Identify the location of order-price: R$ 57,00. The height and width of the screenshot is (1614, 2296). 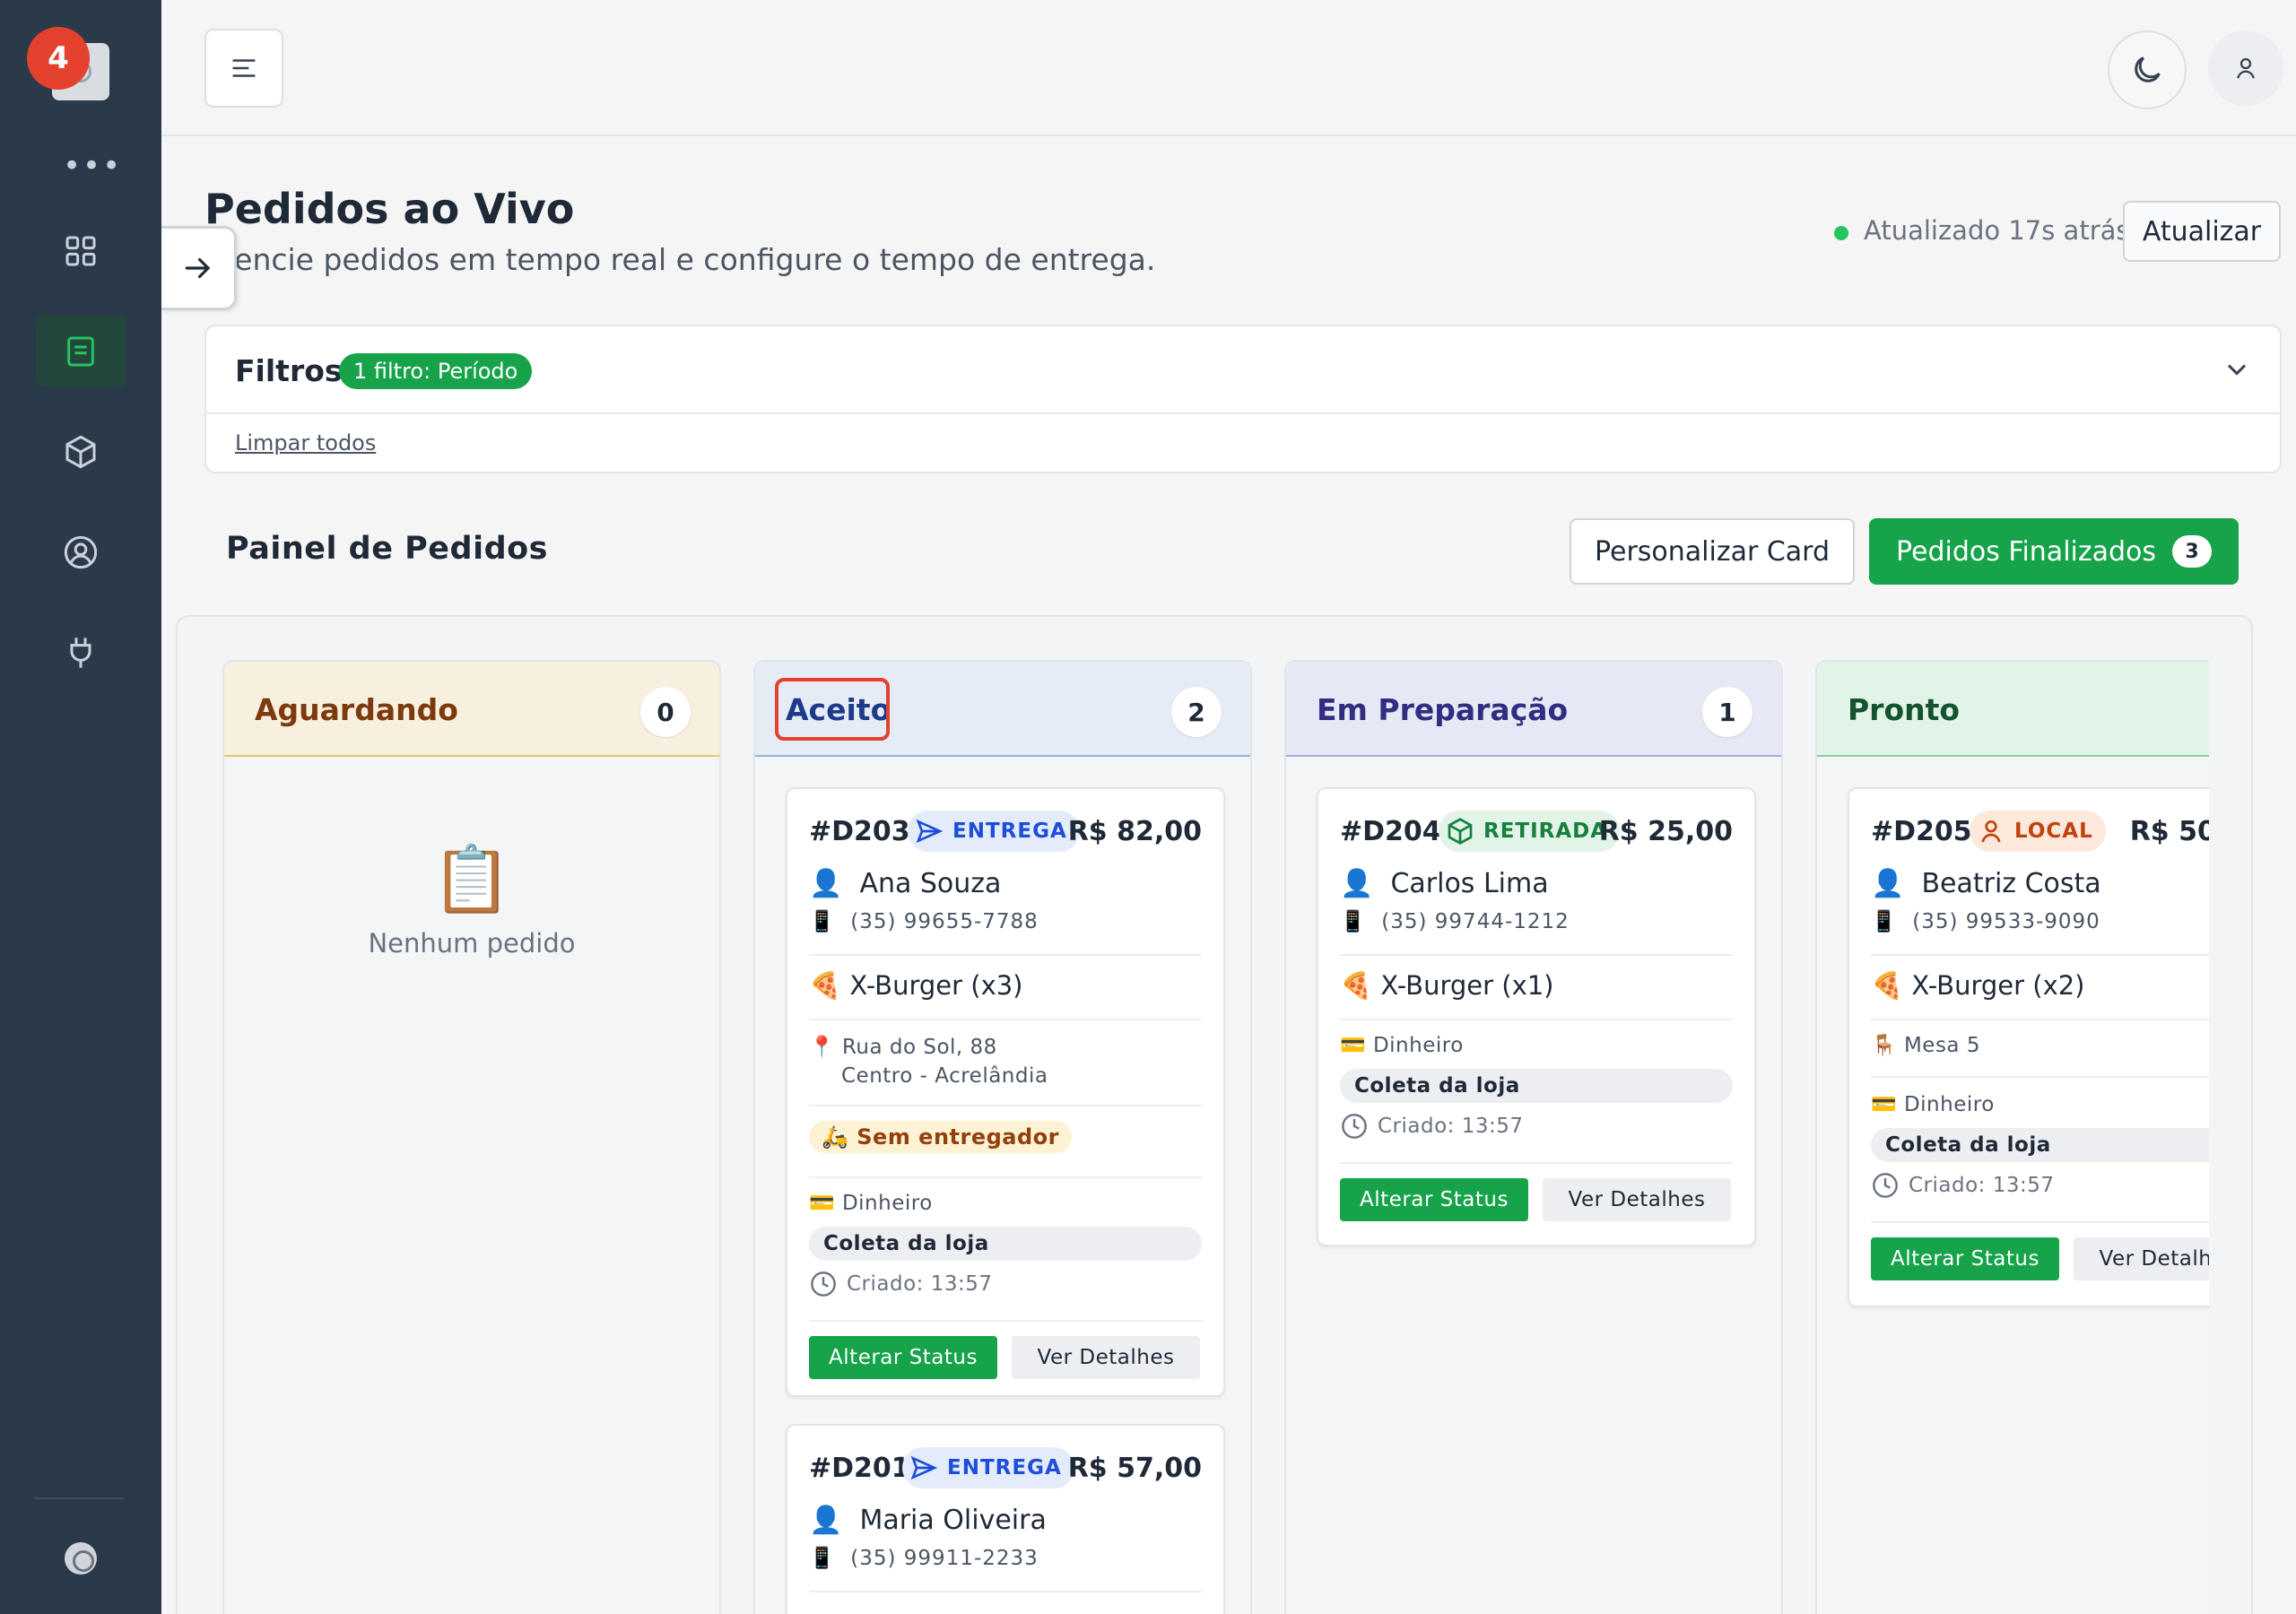
(1134, 1468).